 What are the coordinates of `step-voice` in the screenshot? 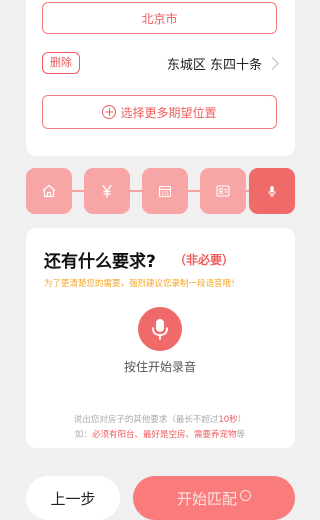 It's located at (272, 191).